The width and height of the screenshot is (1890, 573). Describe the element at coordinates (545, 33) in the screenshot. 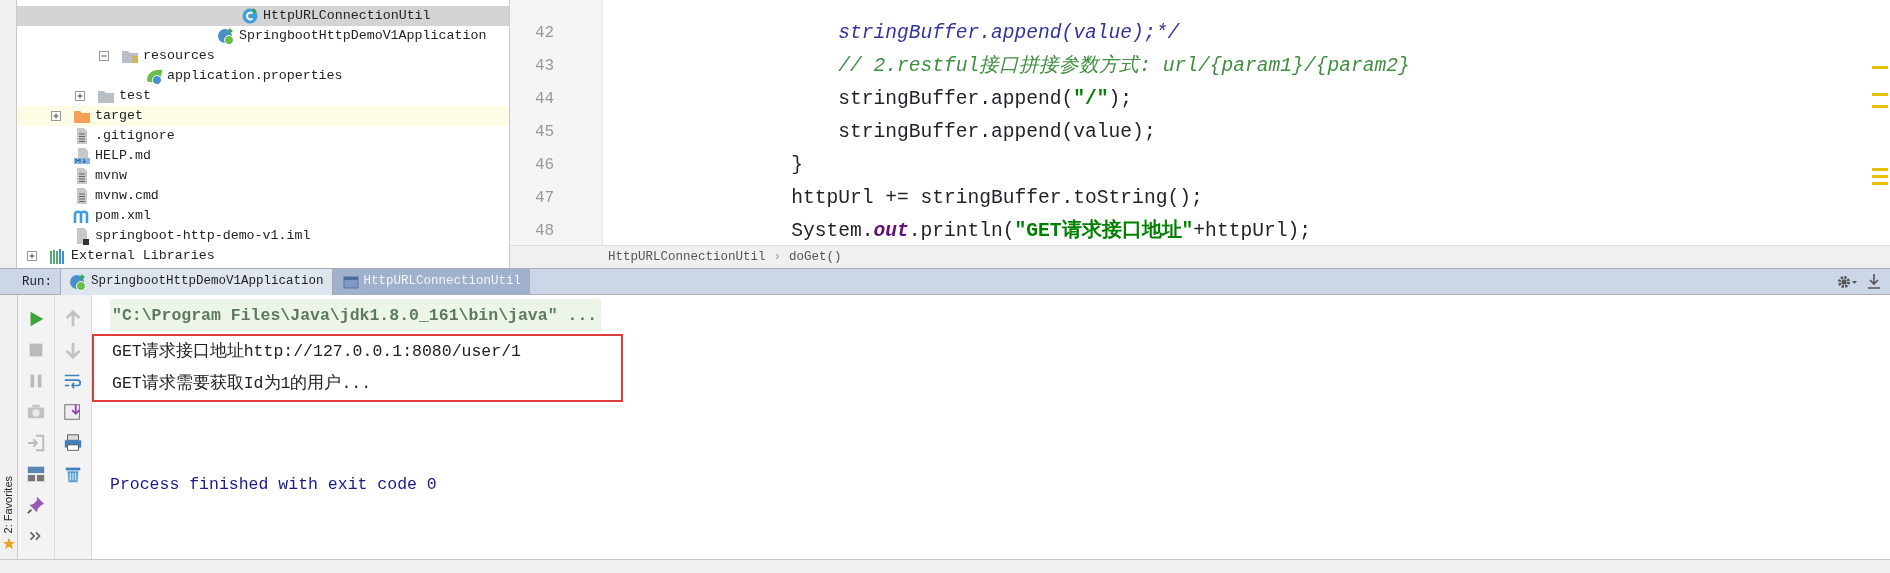

I see `line-number: 42` at that location.